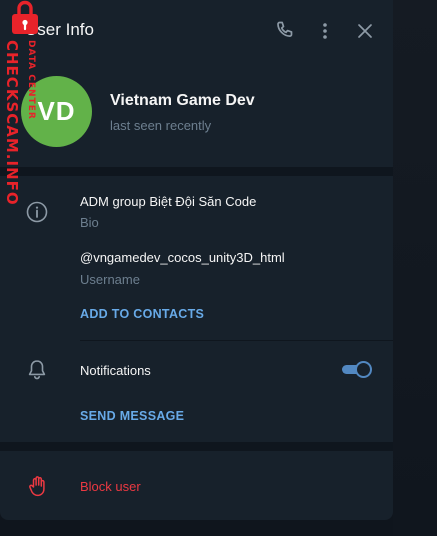 The width and height of the screenshot is (437, 536). What do you see at coordinates (110, 486) in the screenshot?
I see `block-user-button: Block user` at bounding box center [110, 486].